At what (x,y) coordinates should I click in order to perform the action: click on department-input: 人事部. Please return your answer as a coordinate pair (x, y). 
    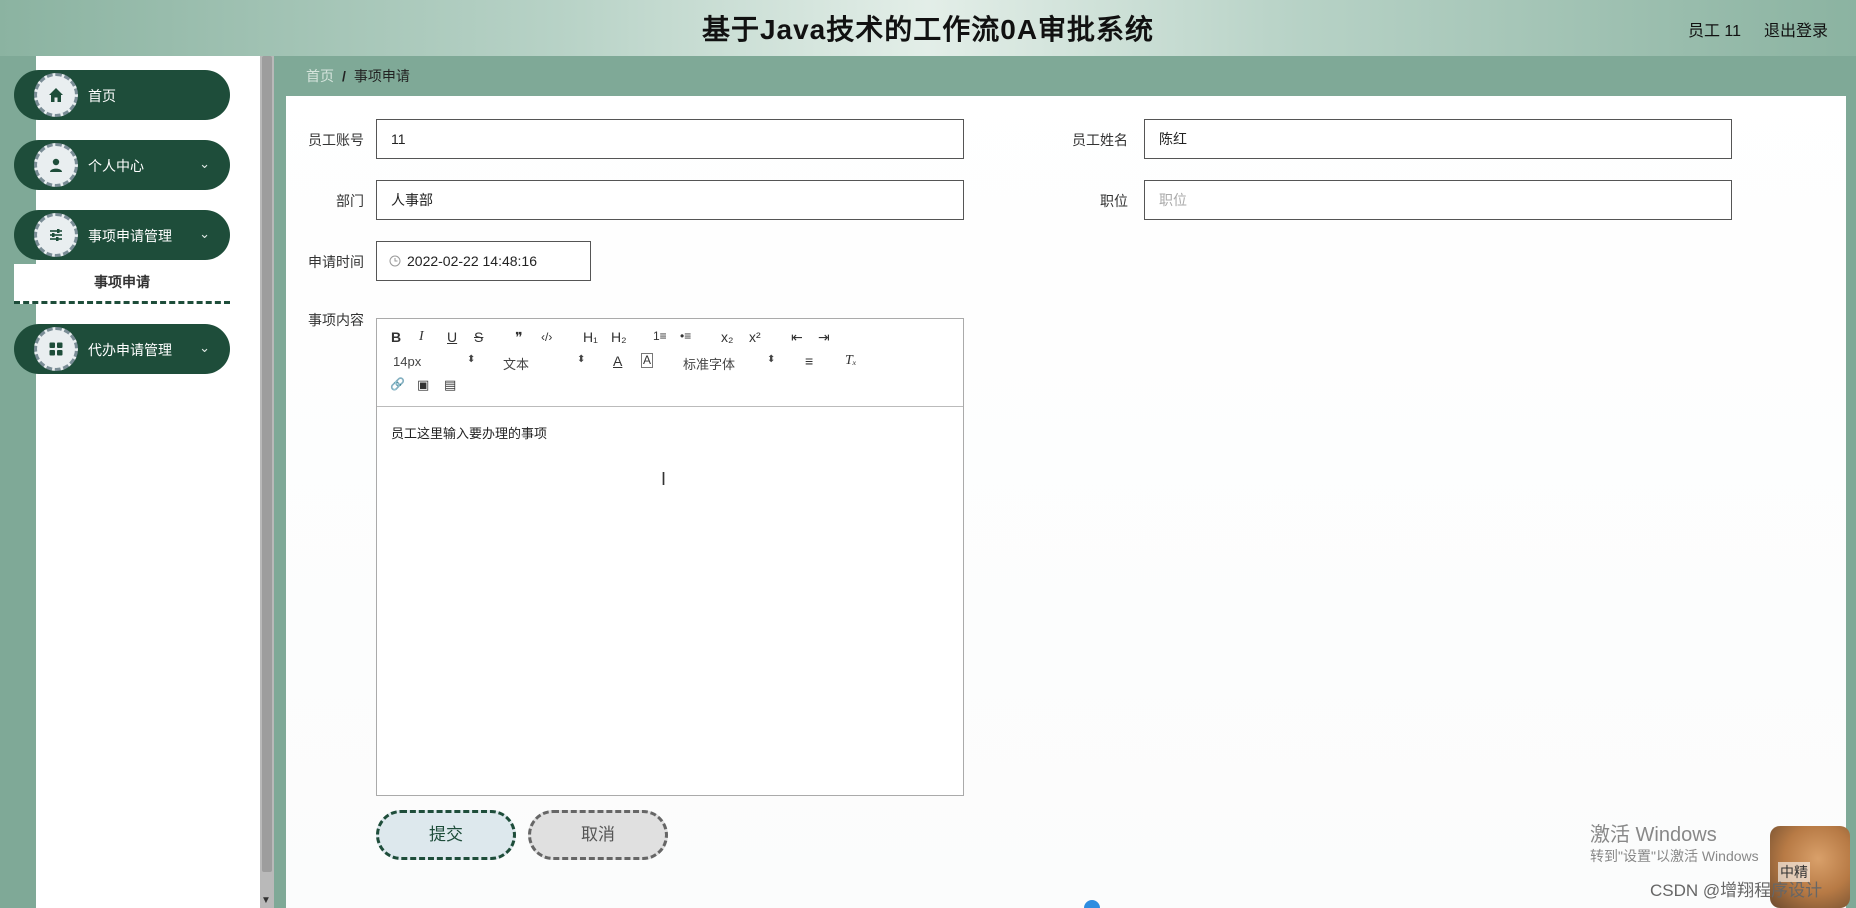
    Looking at the image, I should click on (670, 200).